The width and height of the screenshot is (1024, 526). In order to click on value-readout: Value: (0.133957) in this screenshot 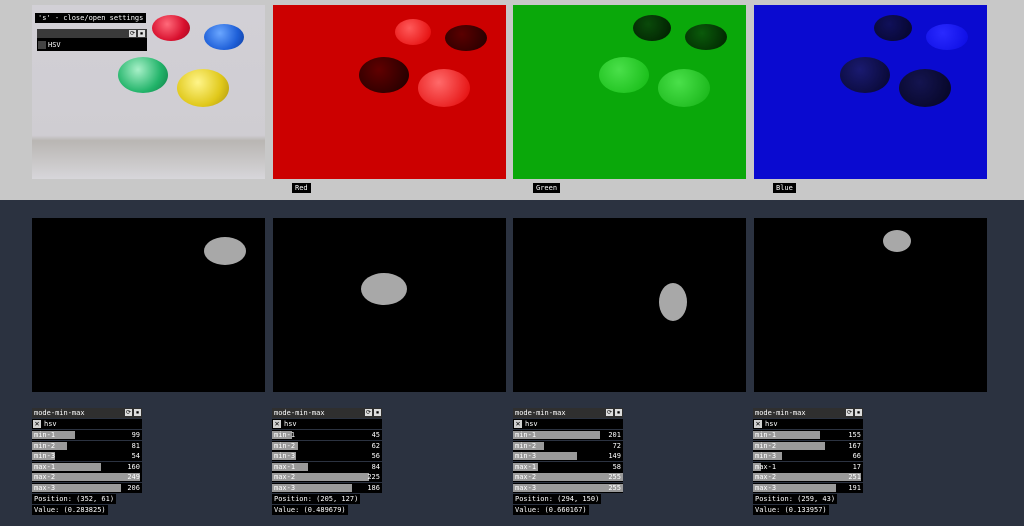, I will do `click(791, 510)`.